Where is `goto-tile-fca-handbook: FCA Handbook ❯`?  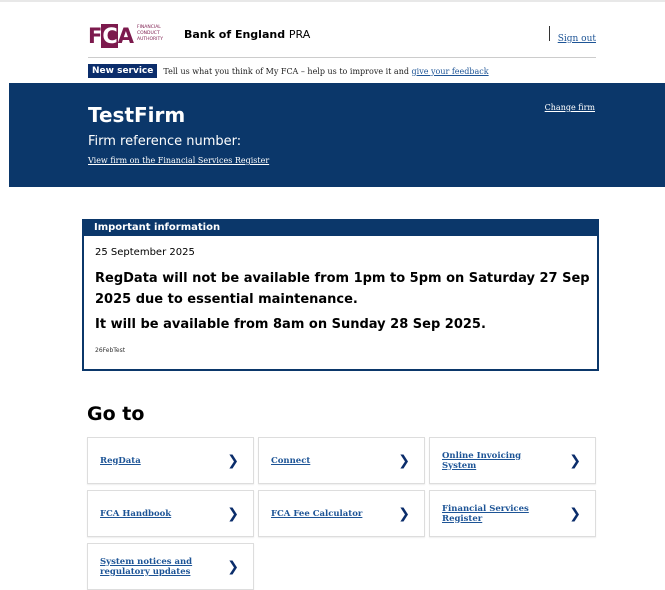
goto-tile-fca-handbook: FCA Handbook ❯ is located at coordinates (170, 513).